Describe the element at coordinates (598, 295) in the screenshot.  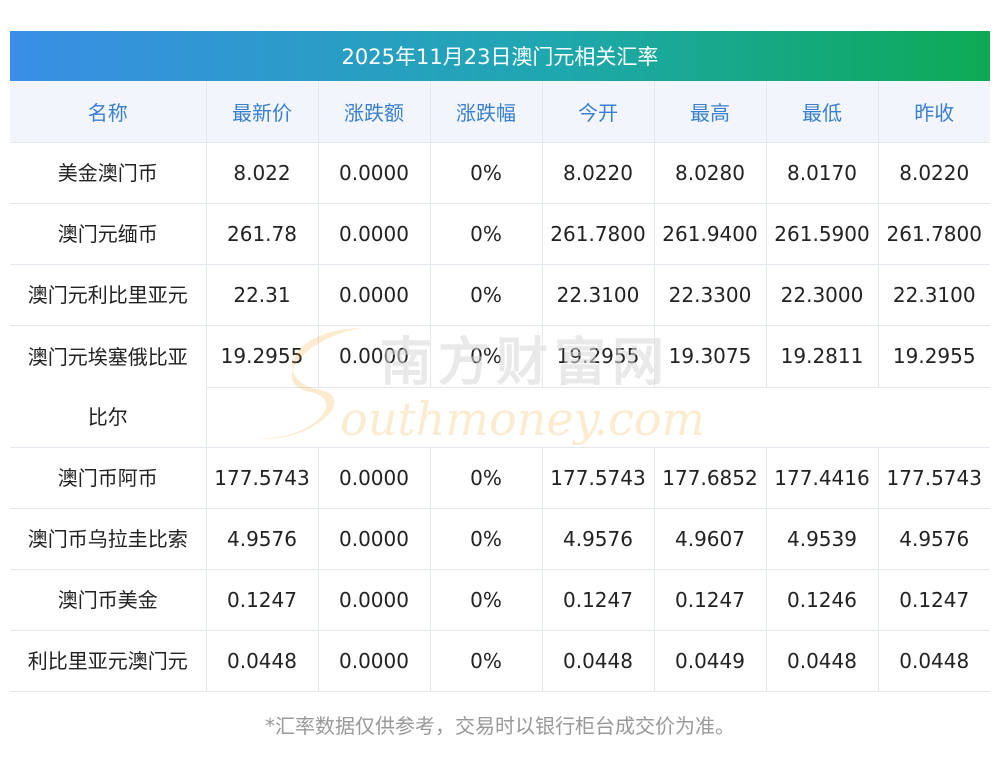
I see `open-price: 22.3100` at that location.